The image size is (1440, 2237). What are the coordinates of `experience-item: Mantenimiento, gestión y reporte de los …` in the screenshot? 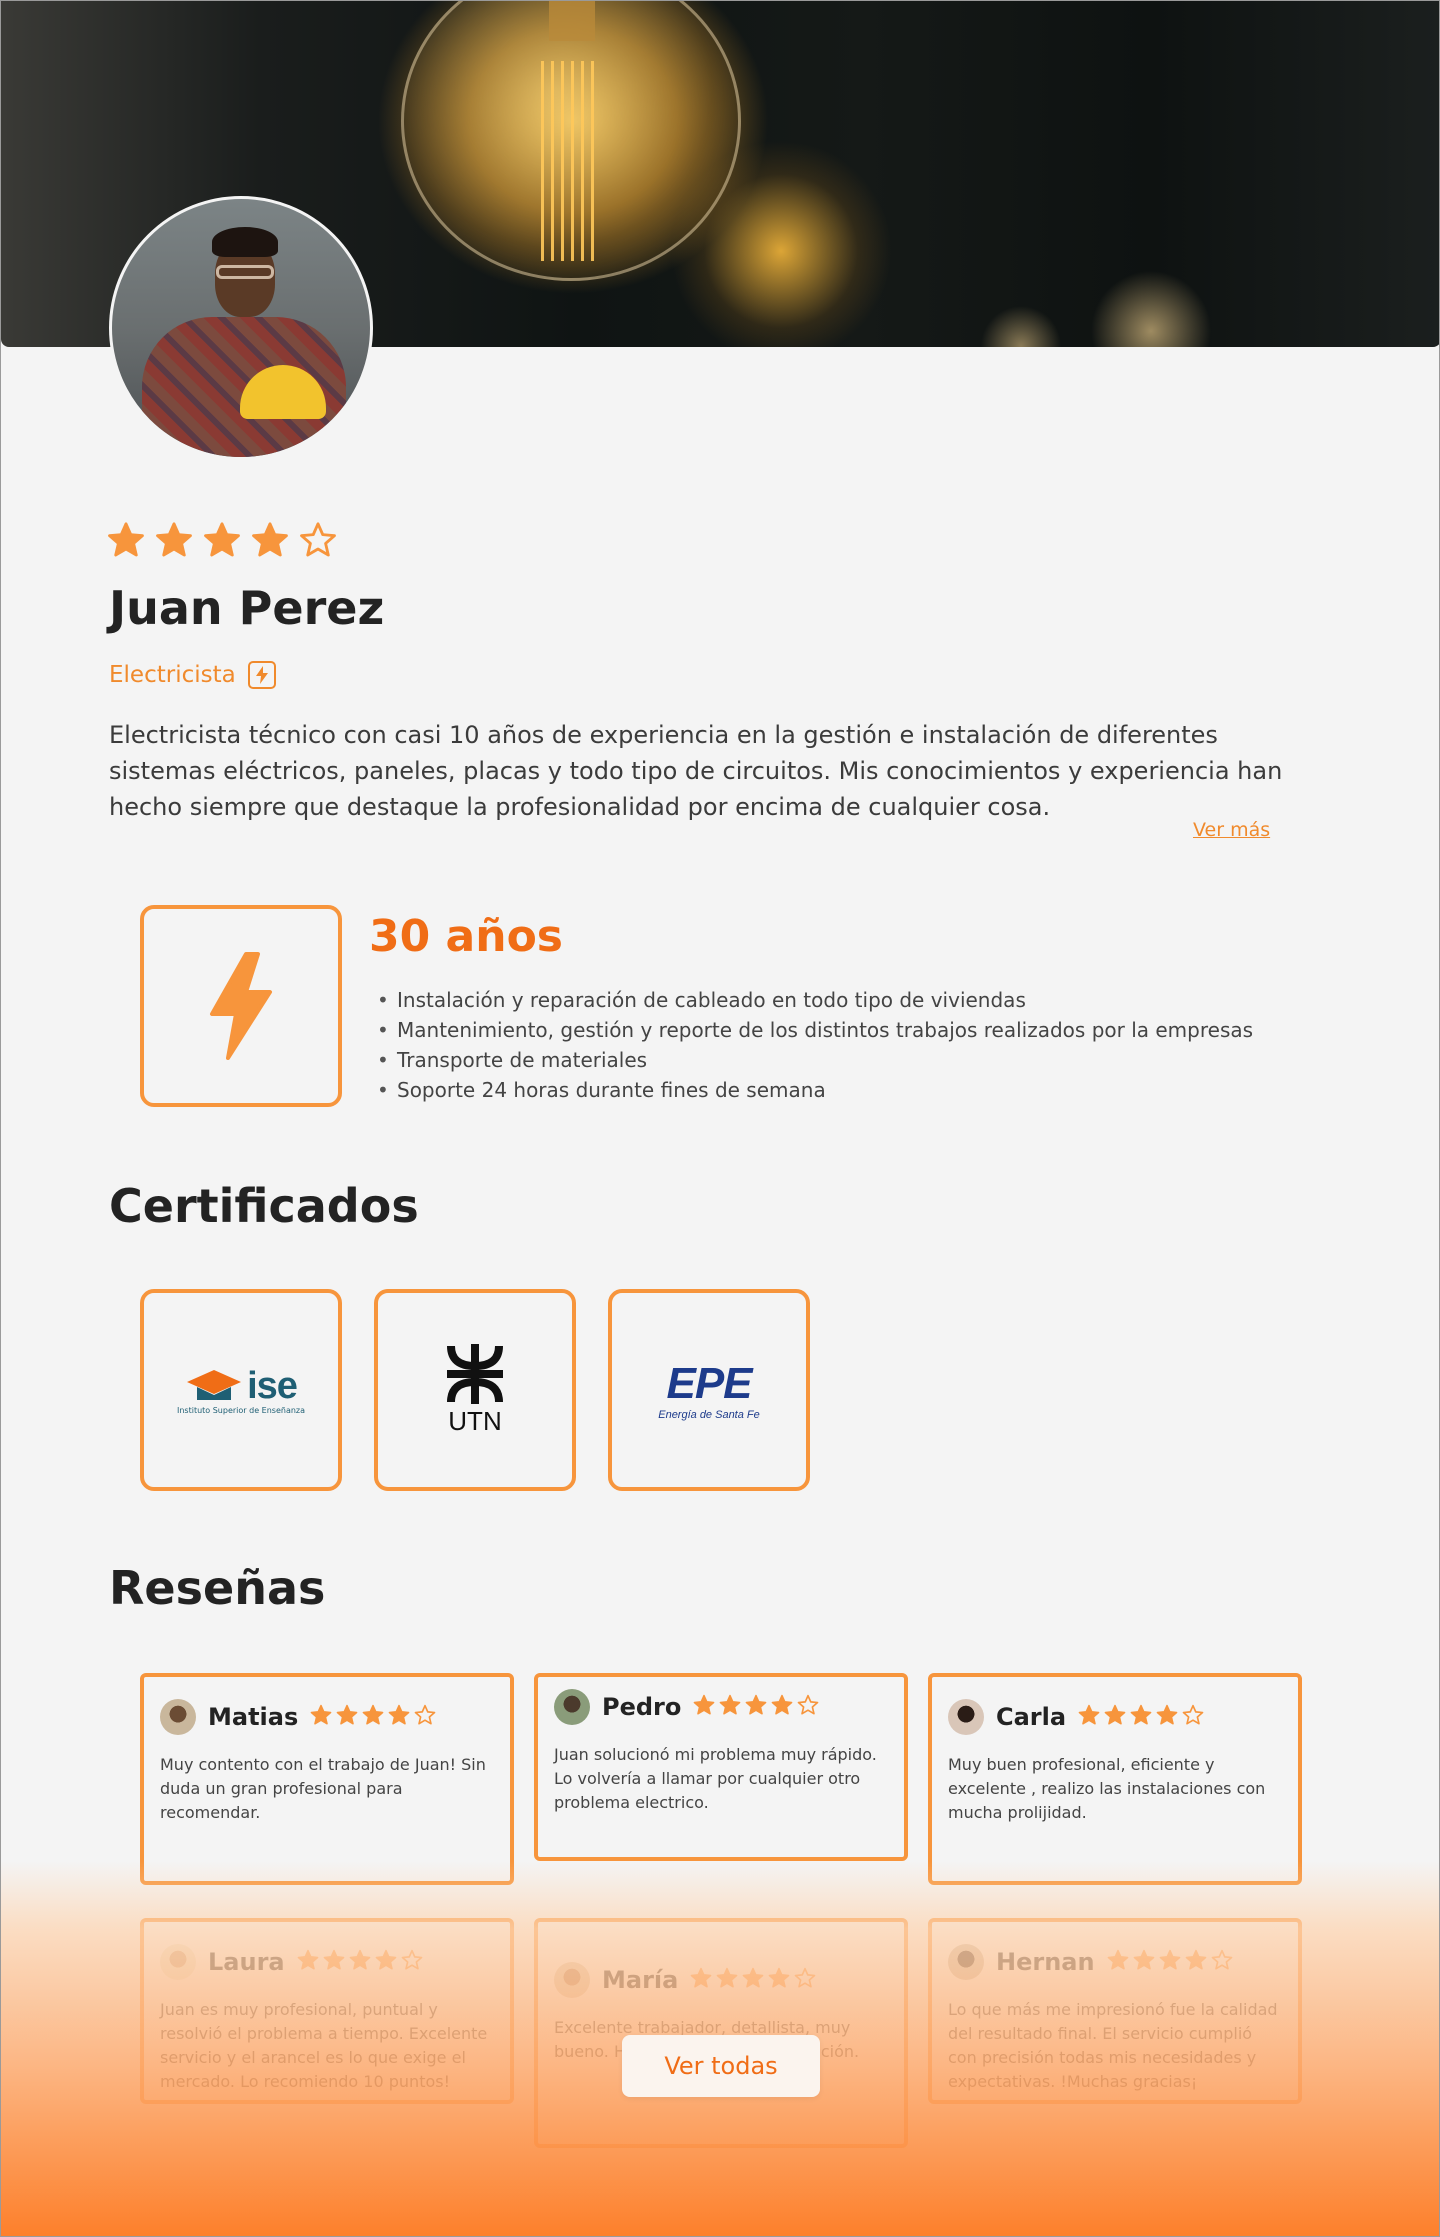 It's located at (815, 1030).